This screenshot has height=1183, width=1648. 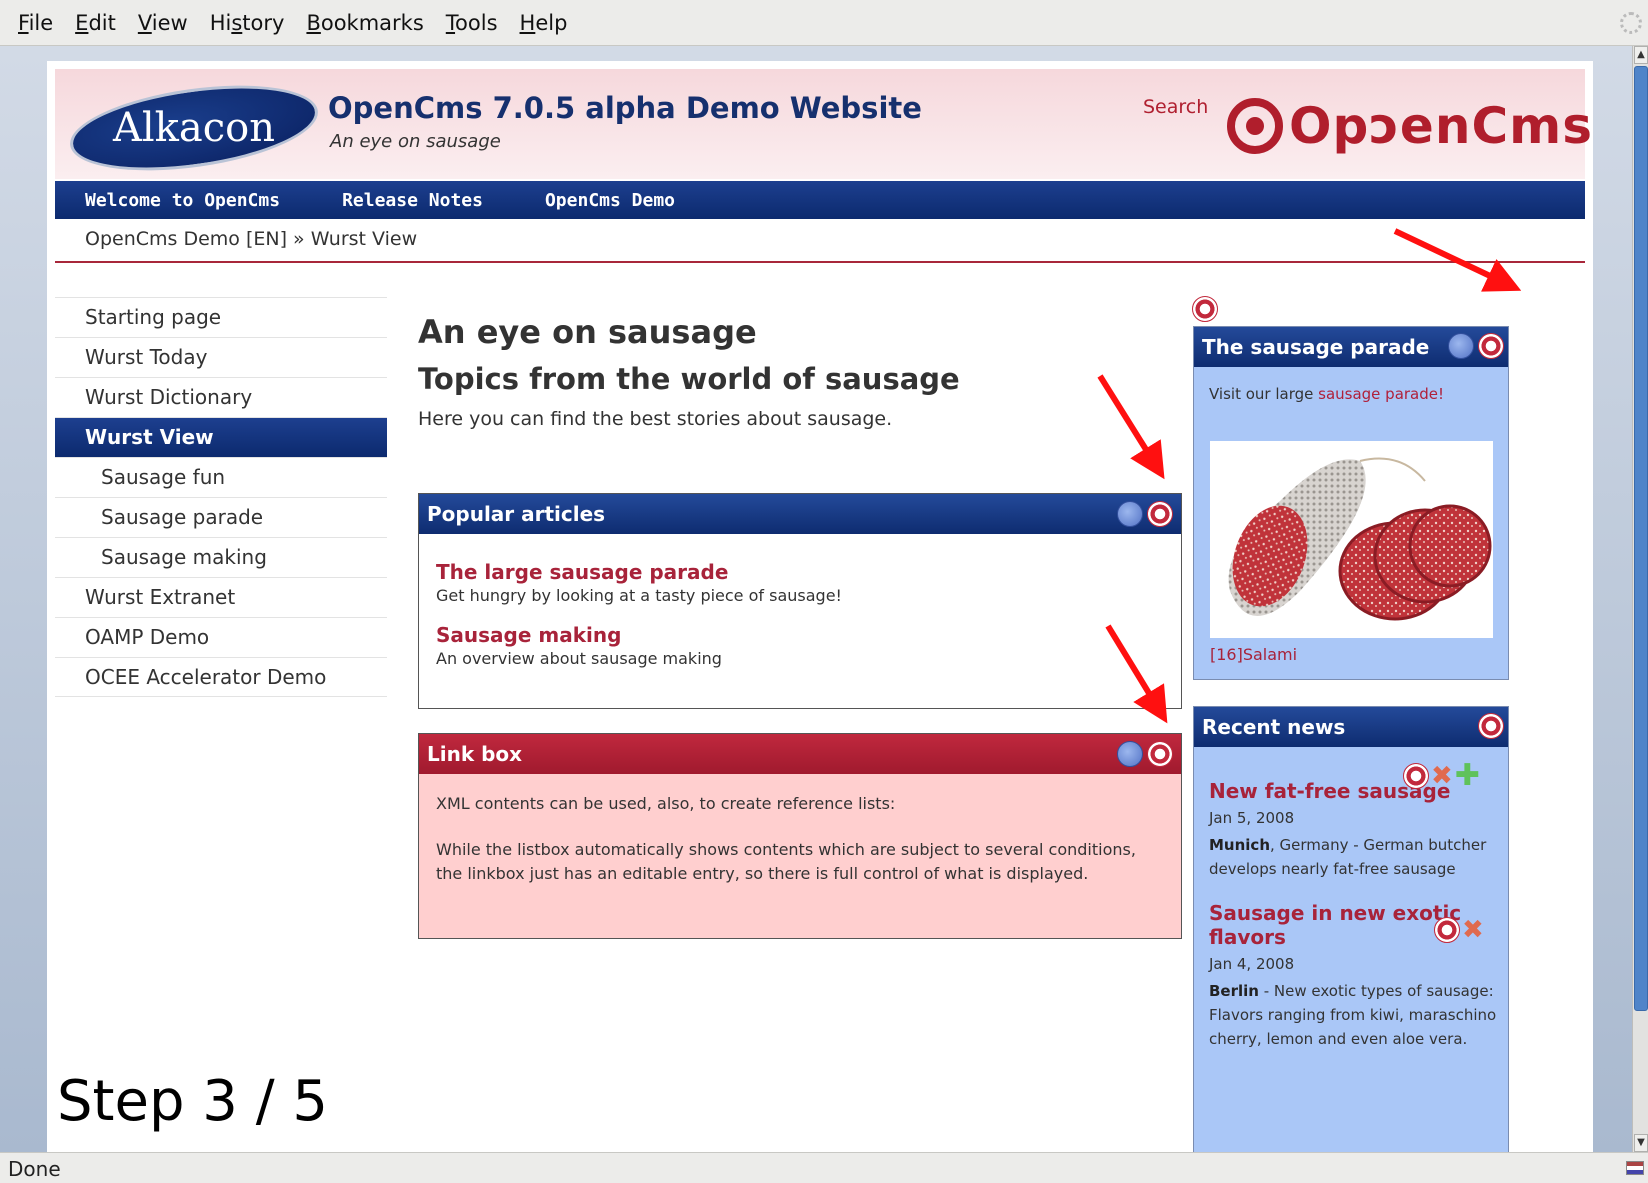 What do you see at coordinates (221, 357) in the screenshot?
I see `sidebar-item-wurst-today: Wurst Today` at bounding box center [221, 357].